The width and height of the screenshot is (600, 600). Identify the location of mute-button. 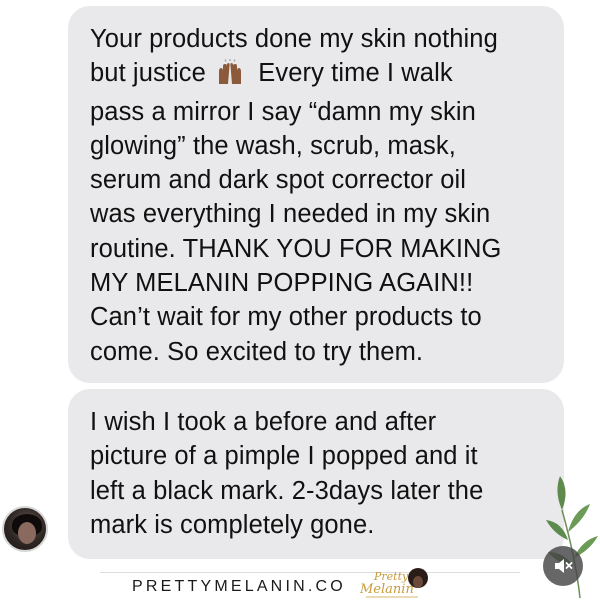
(563, 566).